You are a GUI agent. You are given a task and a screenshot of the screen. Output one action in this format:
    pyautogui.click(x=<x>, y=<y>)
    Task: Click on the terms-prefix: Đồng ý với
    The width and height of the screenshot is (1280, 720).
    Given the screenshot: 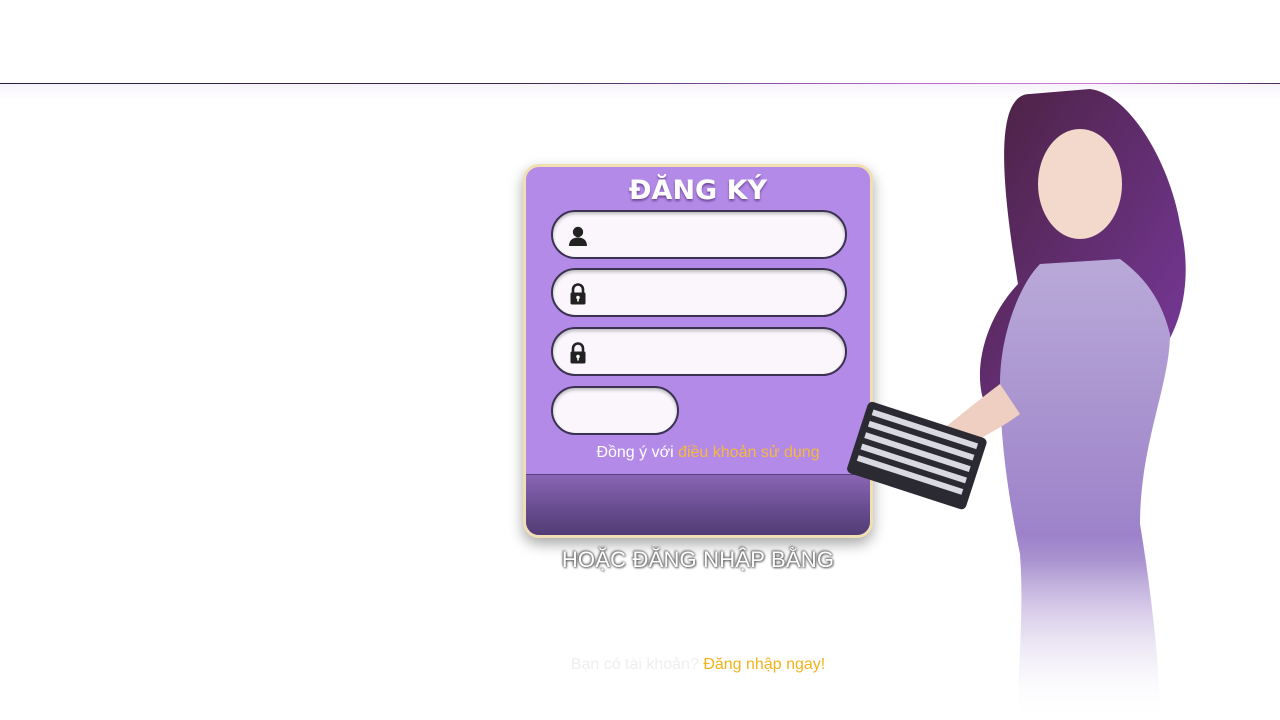 What is the action you would take?
    pyautogui.click(x=635, y=452)
    